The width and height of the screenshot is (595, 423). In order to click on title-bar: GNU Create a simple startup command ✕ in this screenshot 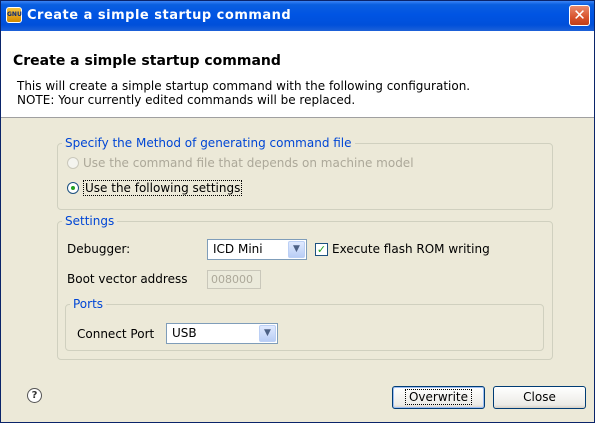, I will do `click(297, 16)`.